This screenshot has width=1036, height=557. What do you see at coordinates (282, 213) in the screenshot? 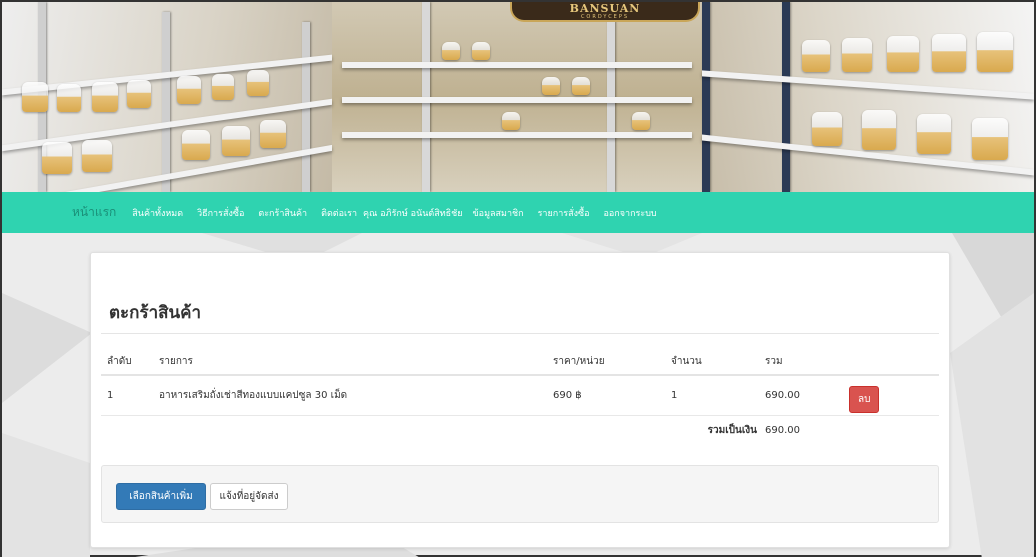
I see `nav-cart: ตะกร้าสินค้า` at bounding box center [282, 213].